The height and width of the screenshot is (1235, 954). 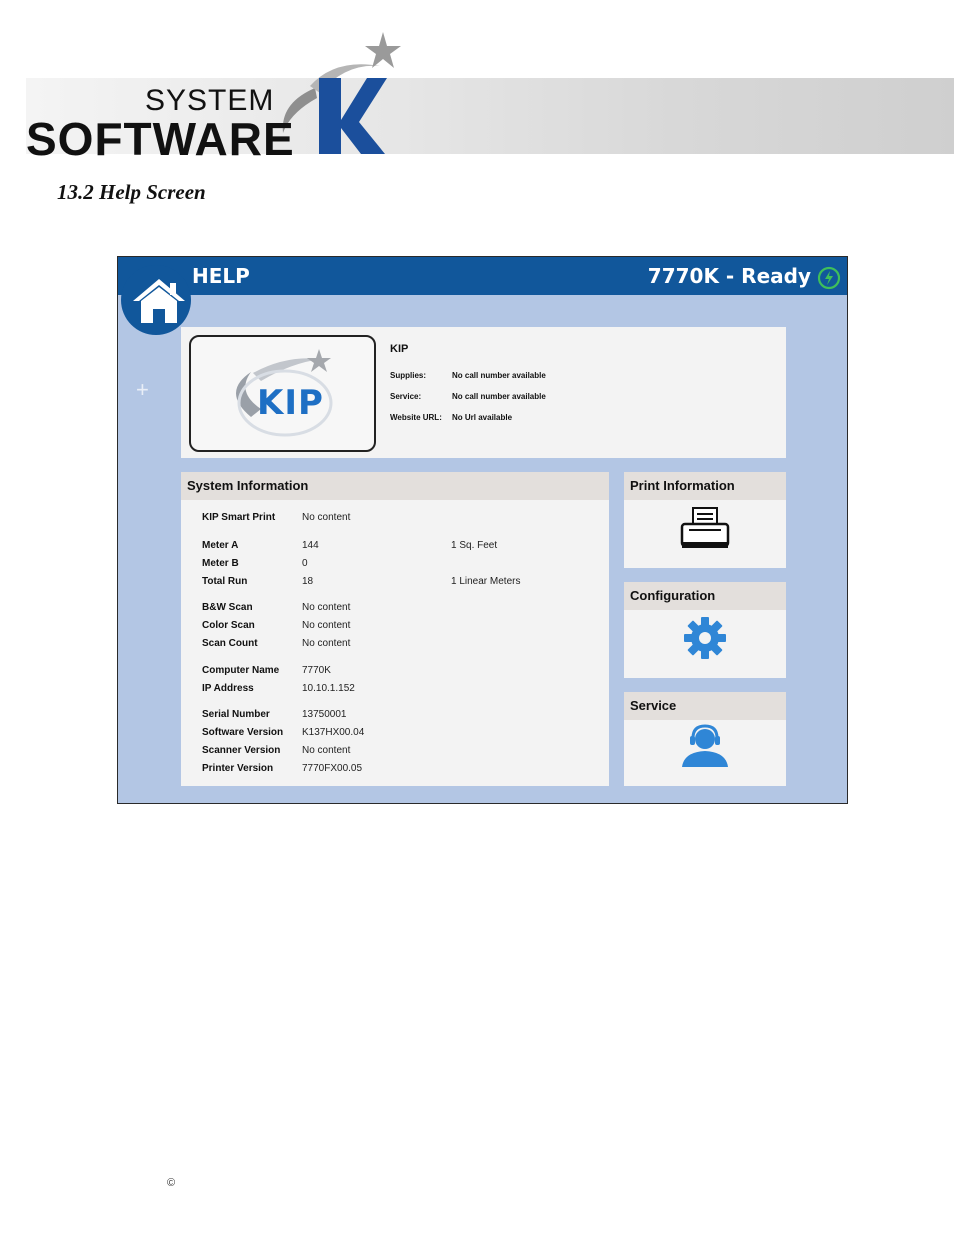 I want to click on info-label: B&W Scan, so click(x=227, y=607).